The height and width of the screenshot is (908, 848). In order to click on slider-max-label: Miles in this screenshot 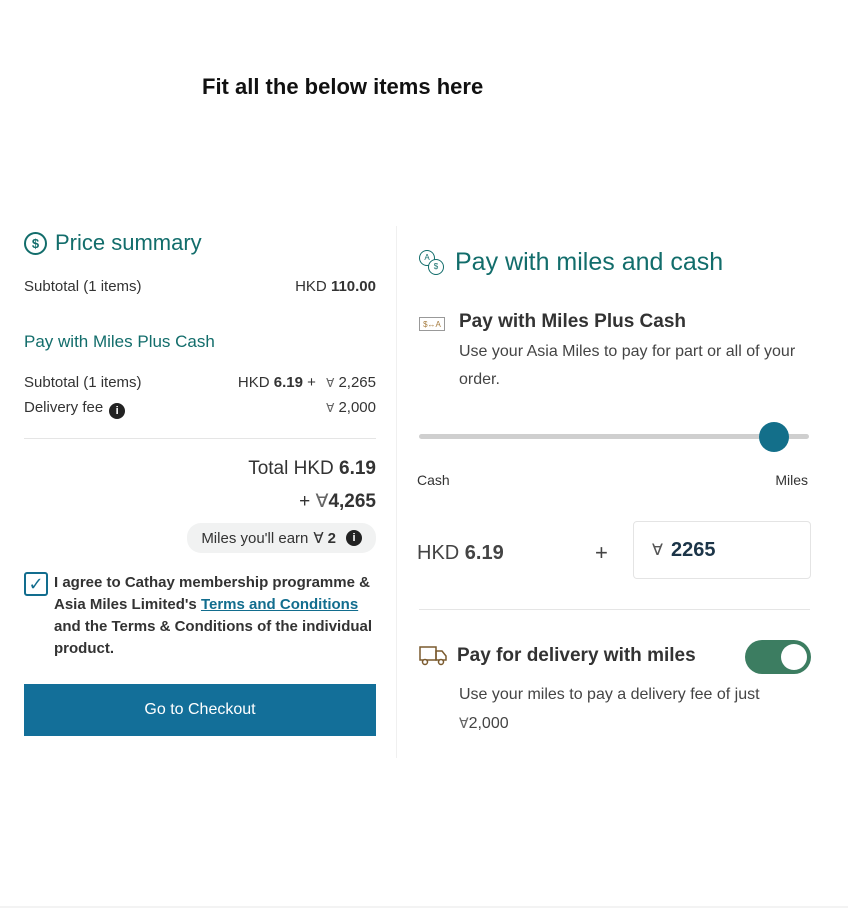, I will do `click(791, 480)`.